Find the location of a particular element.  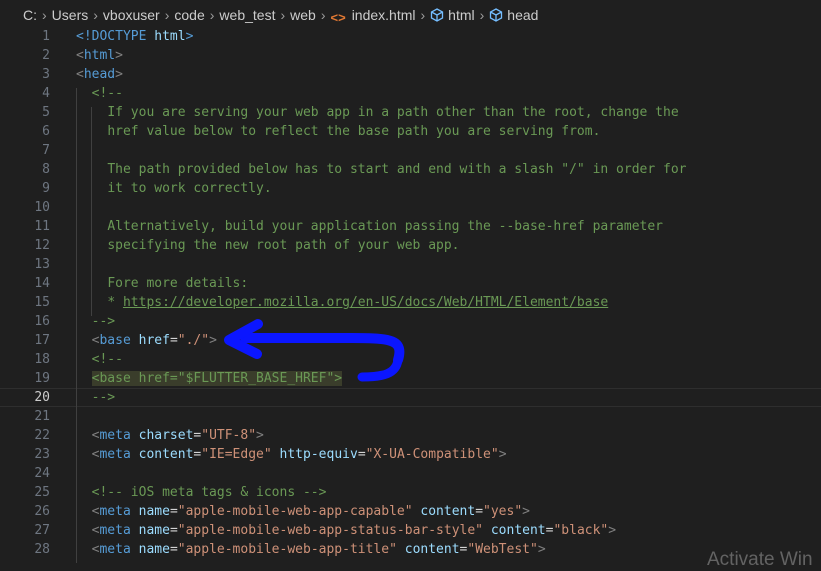

selection-highlight: <base href="$FLUTTER_BASE_HREF"> is located at coordinates (217, 378).